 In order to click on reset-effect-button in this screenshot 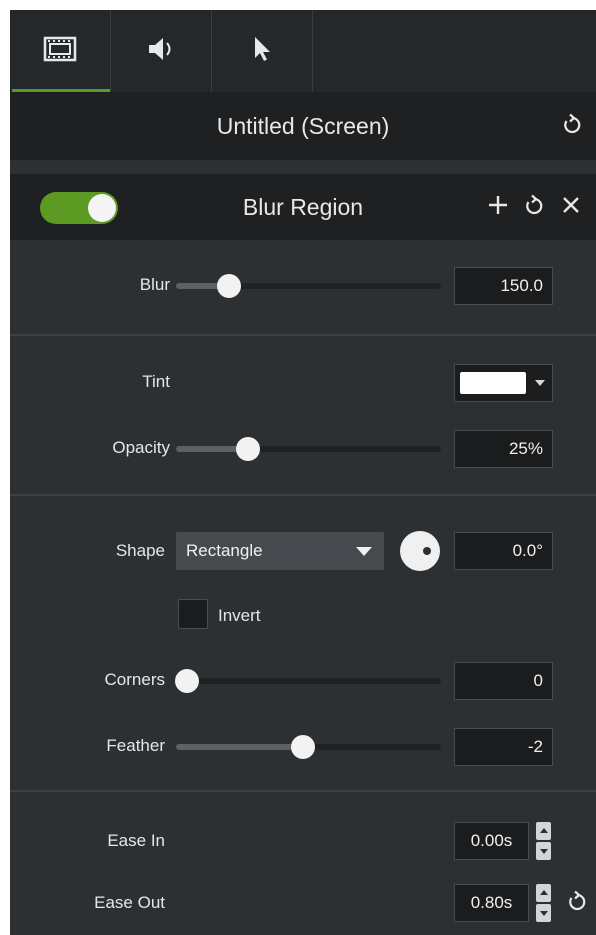, I will do `click(534, 207)`.